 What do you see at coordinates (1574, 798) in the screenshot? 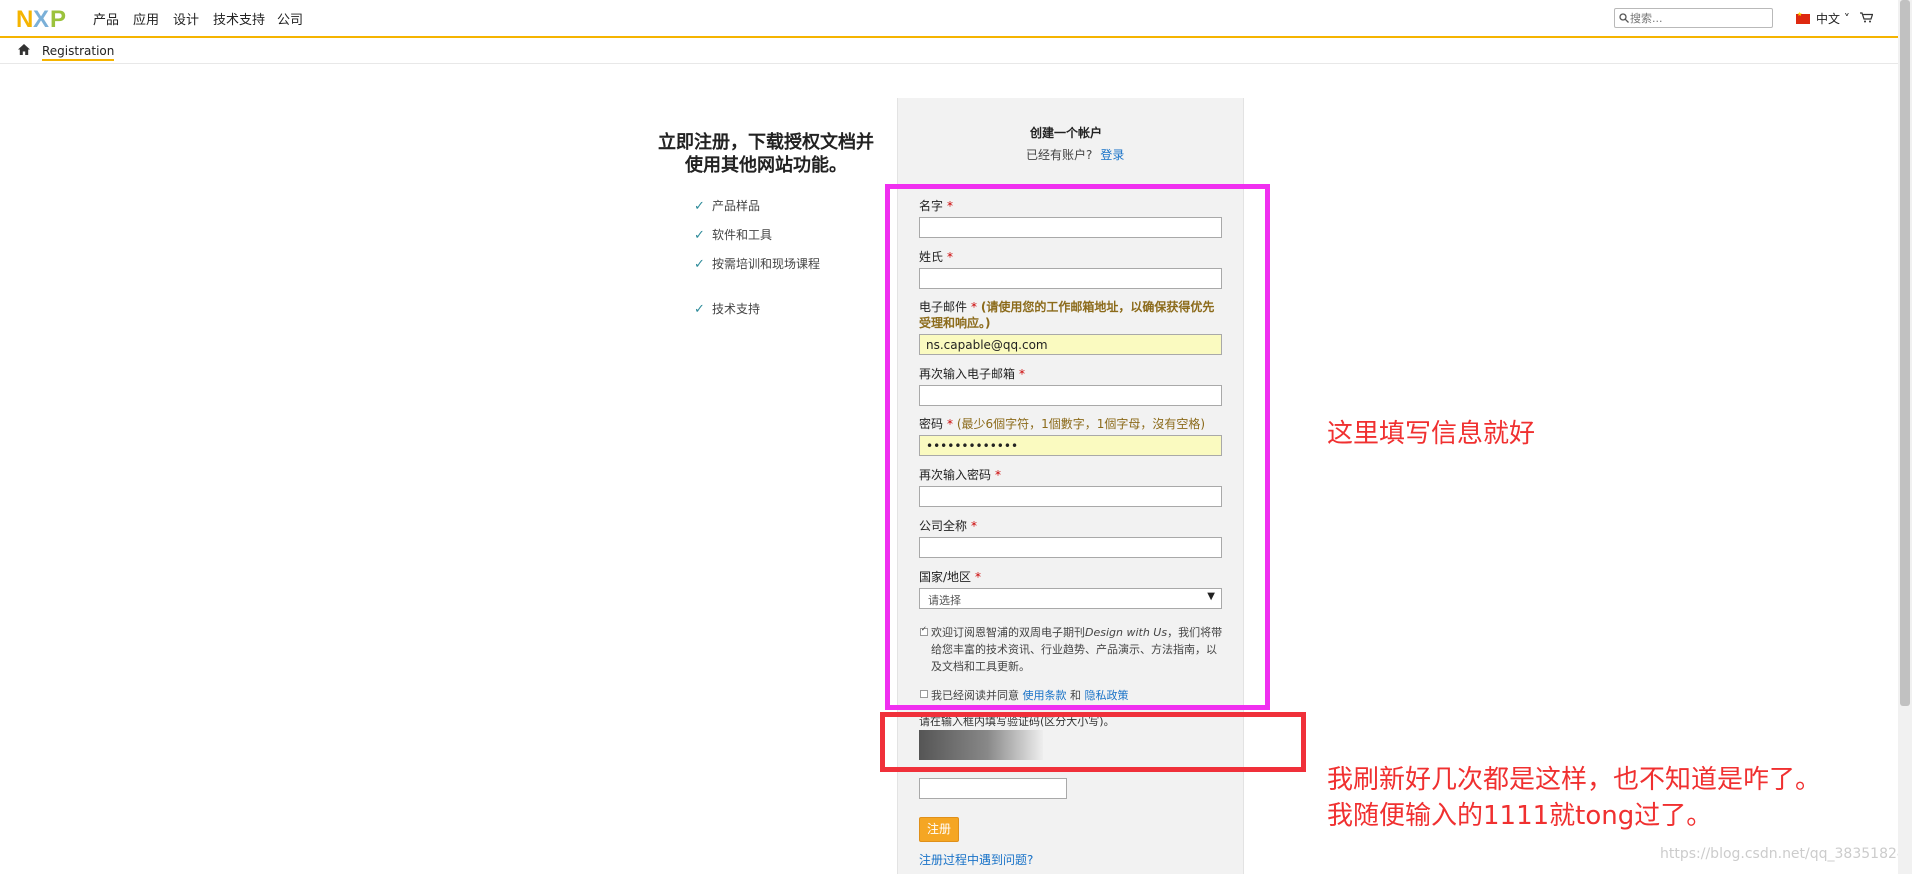
I see `annotation-note-captcha: 我刷新好几次都是这样，也不知道是咋了。 我随便输入的1111就tong过了。` at bounding box center [1574, 798].